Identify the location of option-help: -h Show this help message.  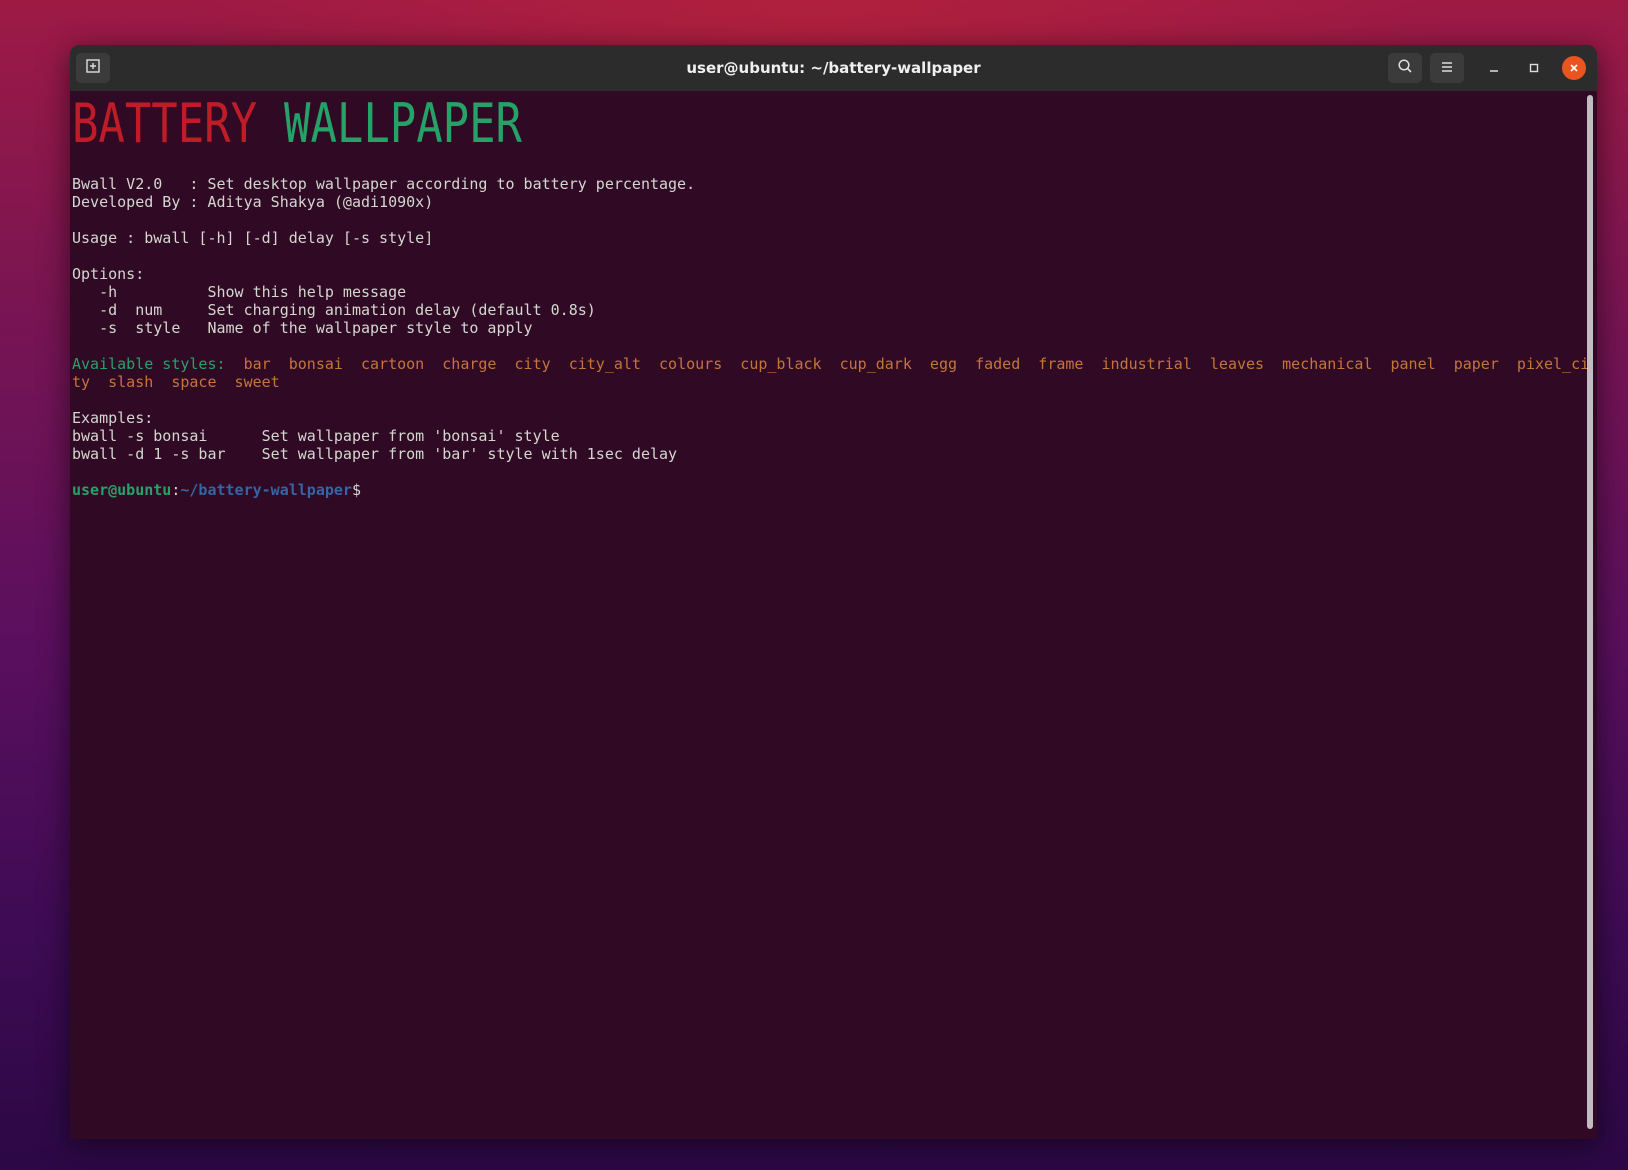
(239, 292).